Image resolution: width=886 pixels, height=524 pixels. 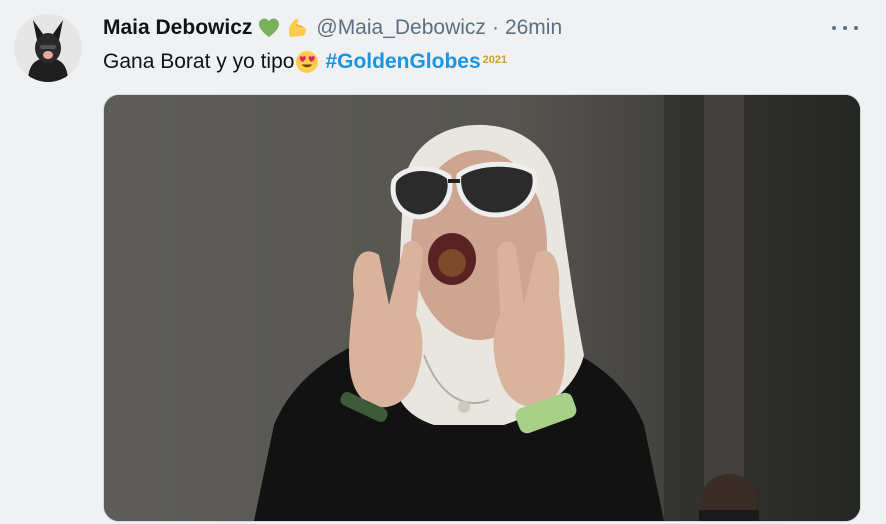 I want to click on green-heart-icon, so click(x=269, y=28).